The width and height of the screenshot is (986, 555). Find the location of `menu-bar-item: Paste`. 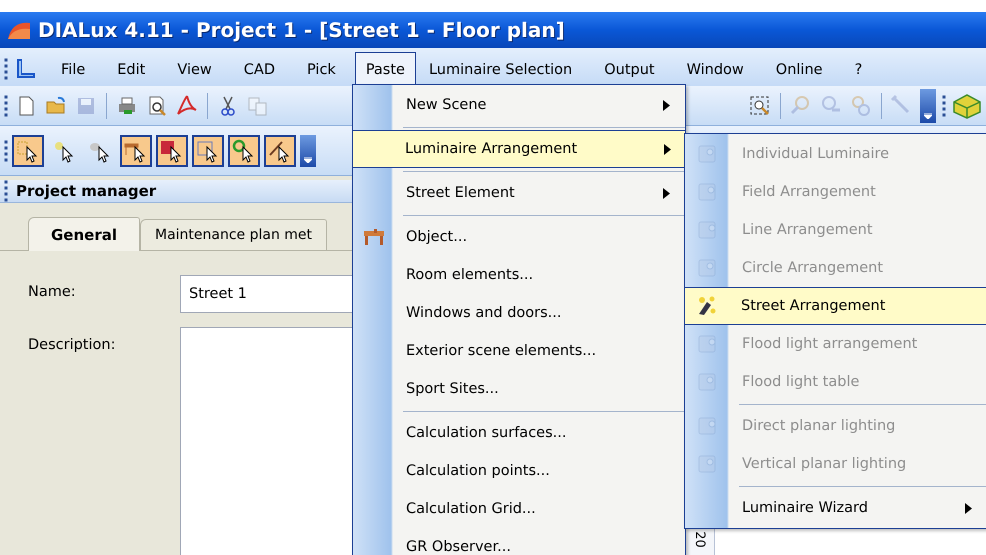

menu-bar-item: Paste is located at coordinates (385, 69).